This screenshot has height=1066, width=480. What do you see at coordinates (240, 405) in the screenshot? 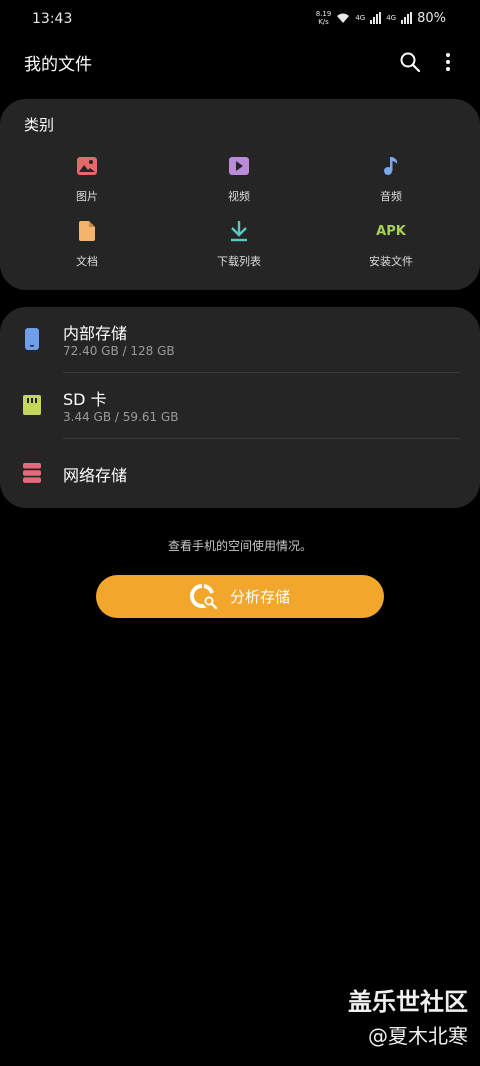
I see `storage-sd-card: SD 卡 3.44 GB / 59.61 GB` at bounding box center [240, 405].